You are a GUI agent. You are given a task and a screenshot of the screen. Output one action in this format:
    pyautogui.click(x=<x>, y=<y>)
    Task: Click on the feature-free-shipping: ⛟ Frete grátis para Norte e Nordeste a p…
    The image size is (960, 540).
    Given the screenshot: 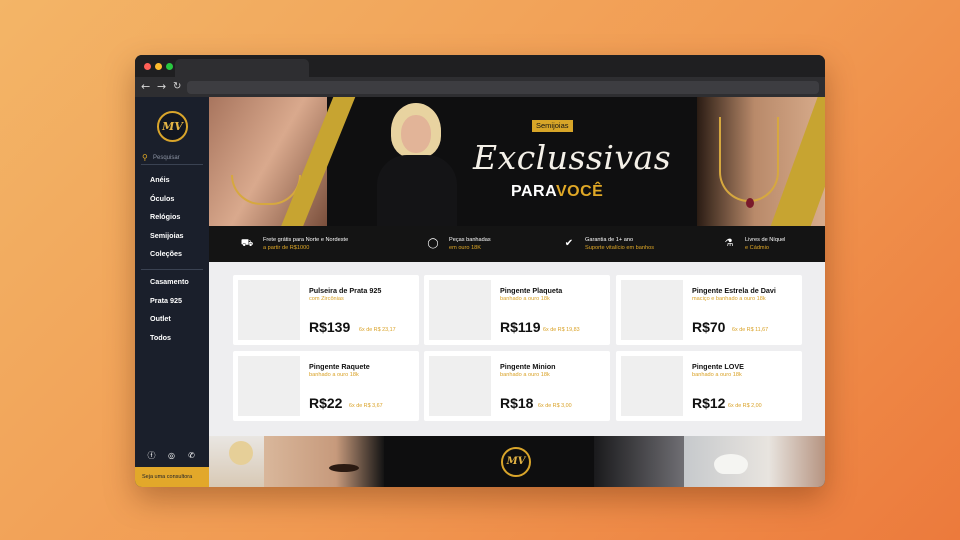 What is the action you would take?
    pyautogui.click(x=294, y=244)
    